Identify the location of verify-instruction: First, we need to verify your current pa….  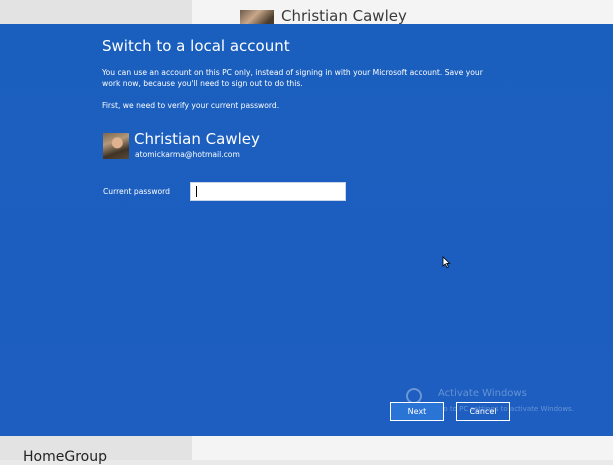
(191, 105).